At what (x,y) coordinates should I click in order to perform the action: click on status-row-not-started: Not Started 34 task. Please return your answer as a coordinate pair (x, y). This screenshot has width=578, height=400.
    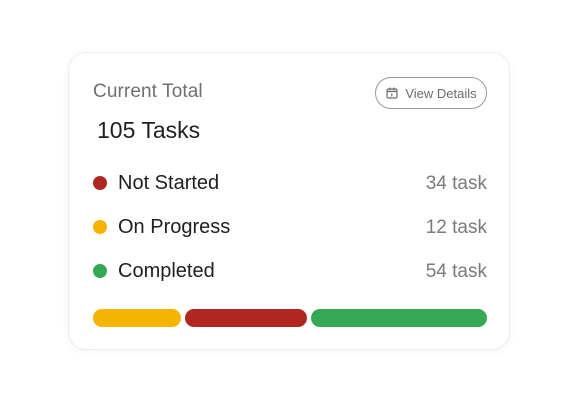
    Looking at the image, I should click on (290, 183).